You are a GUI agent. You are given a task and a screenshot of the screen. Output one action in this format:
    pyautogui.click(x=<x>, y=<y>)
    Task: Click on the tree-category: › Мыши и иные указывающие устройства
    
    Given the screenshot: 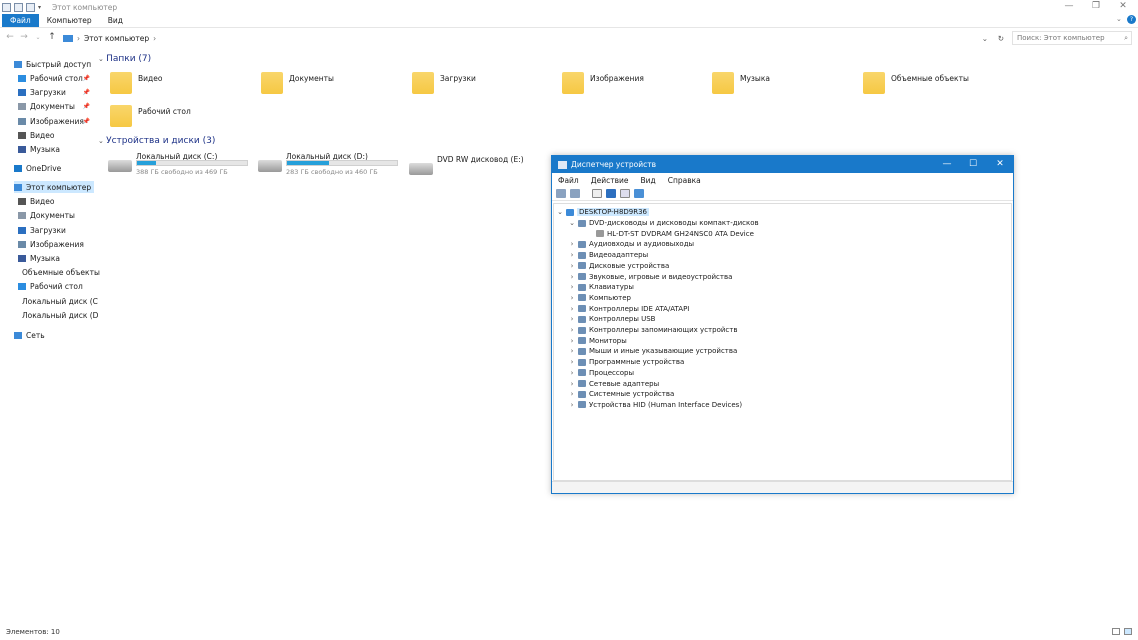 What is the action you would take?
    pyautogui.click(x=653, y=351)
    